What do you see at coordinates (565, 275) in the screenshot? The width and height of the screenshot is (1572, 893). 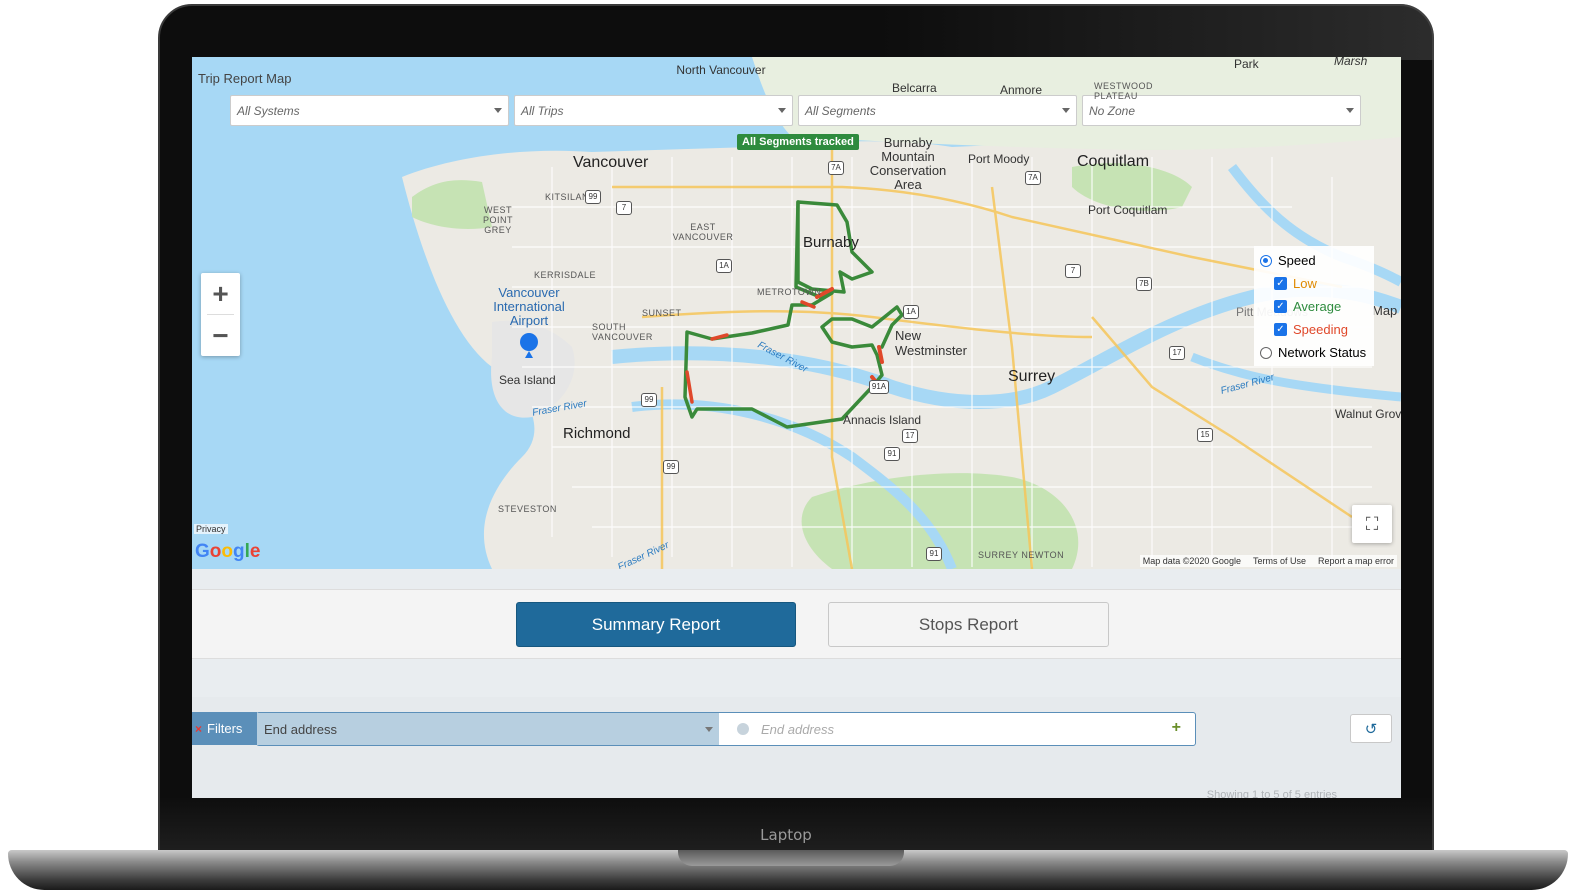 I see `place-kerrisdale: KERRISDALE` at bounding box center [565, 275].